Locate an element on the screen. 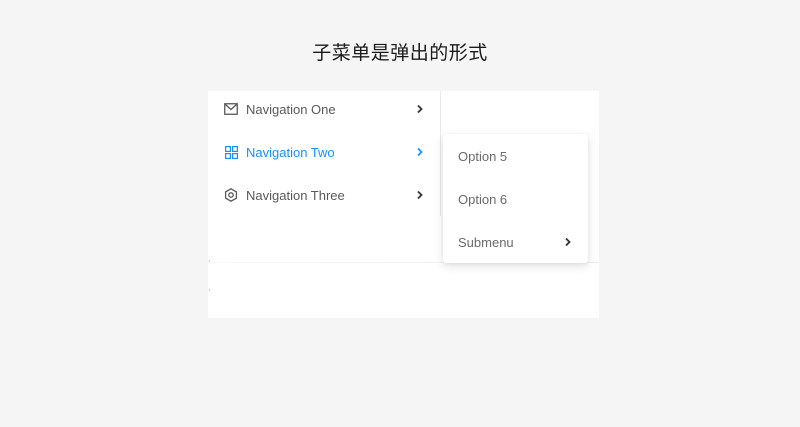 The width and height of the screenshot is (800, 427). menu-item-navigation-three: Navigation Three is located at coordinates (324, 195).